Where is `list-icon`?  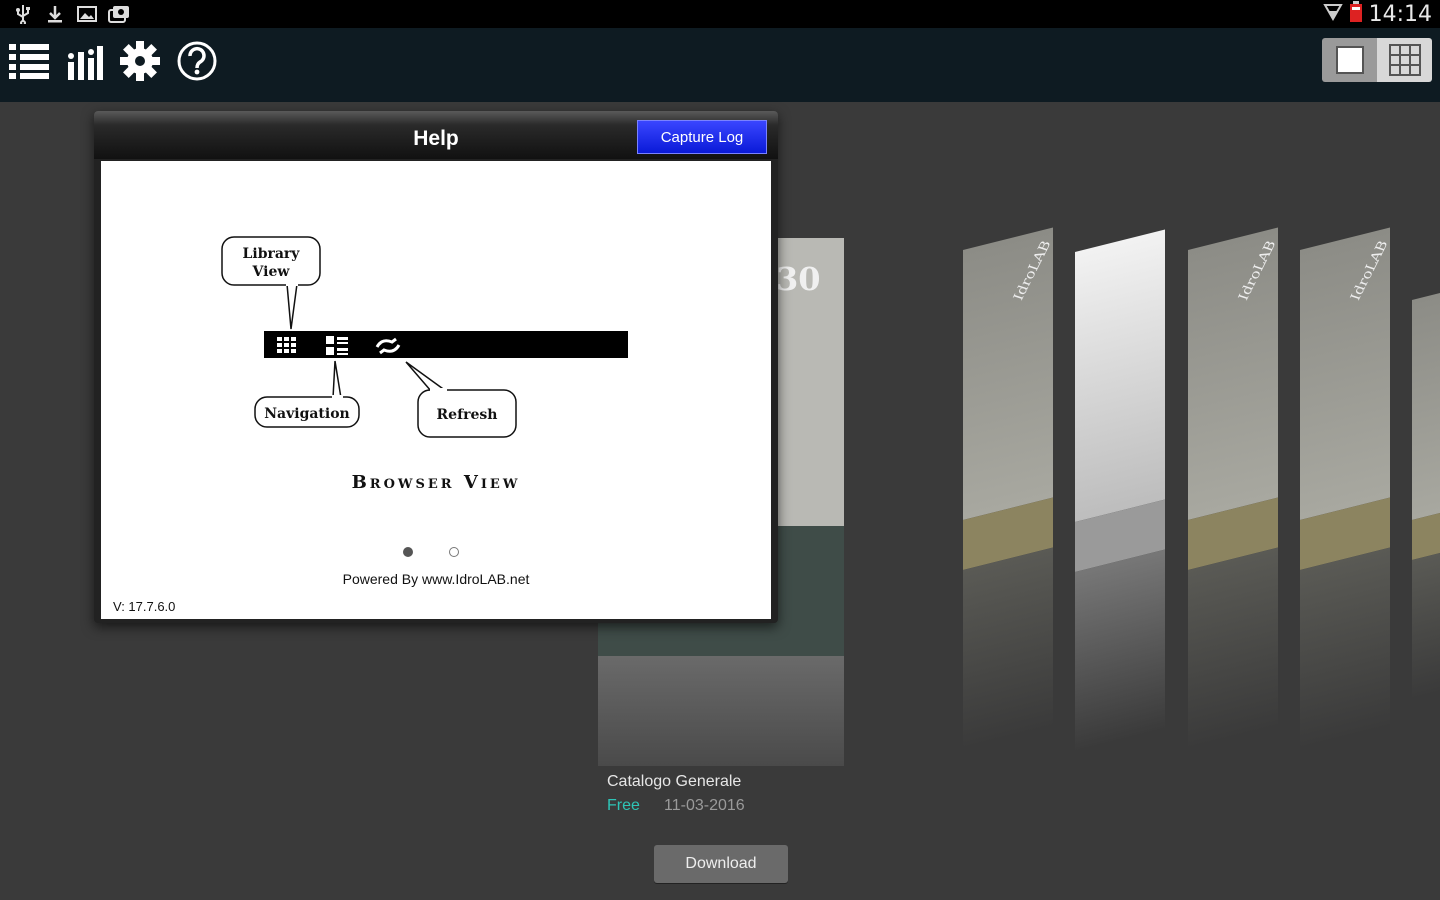 list-icon is located at coordinates (29, 61).